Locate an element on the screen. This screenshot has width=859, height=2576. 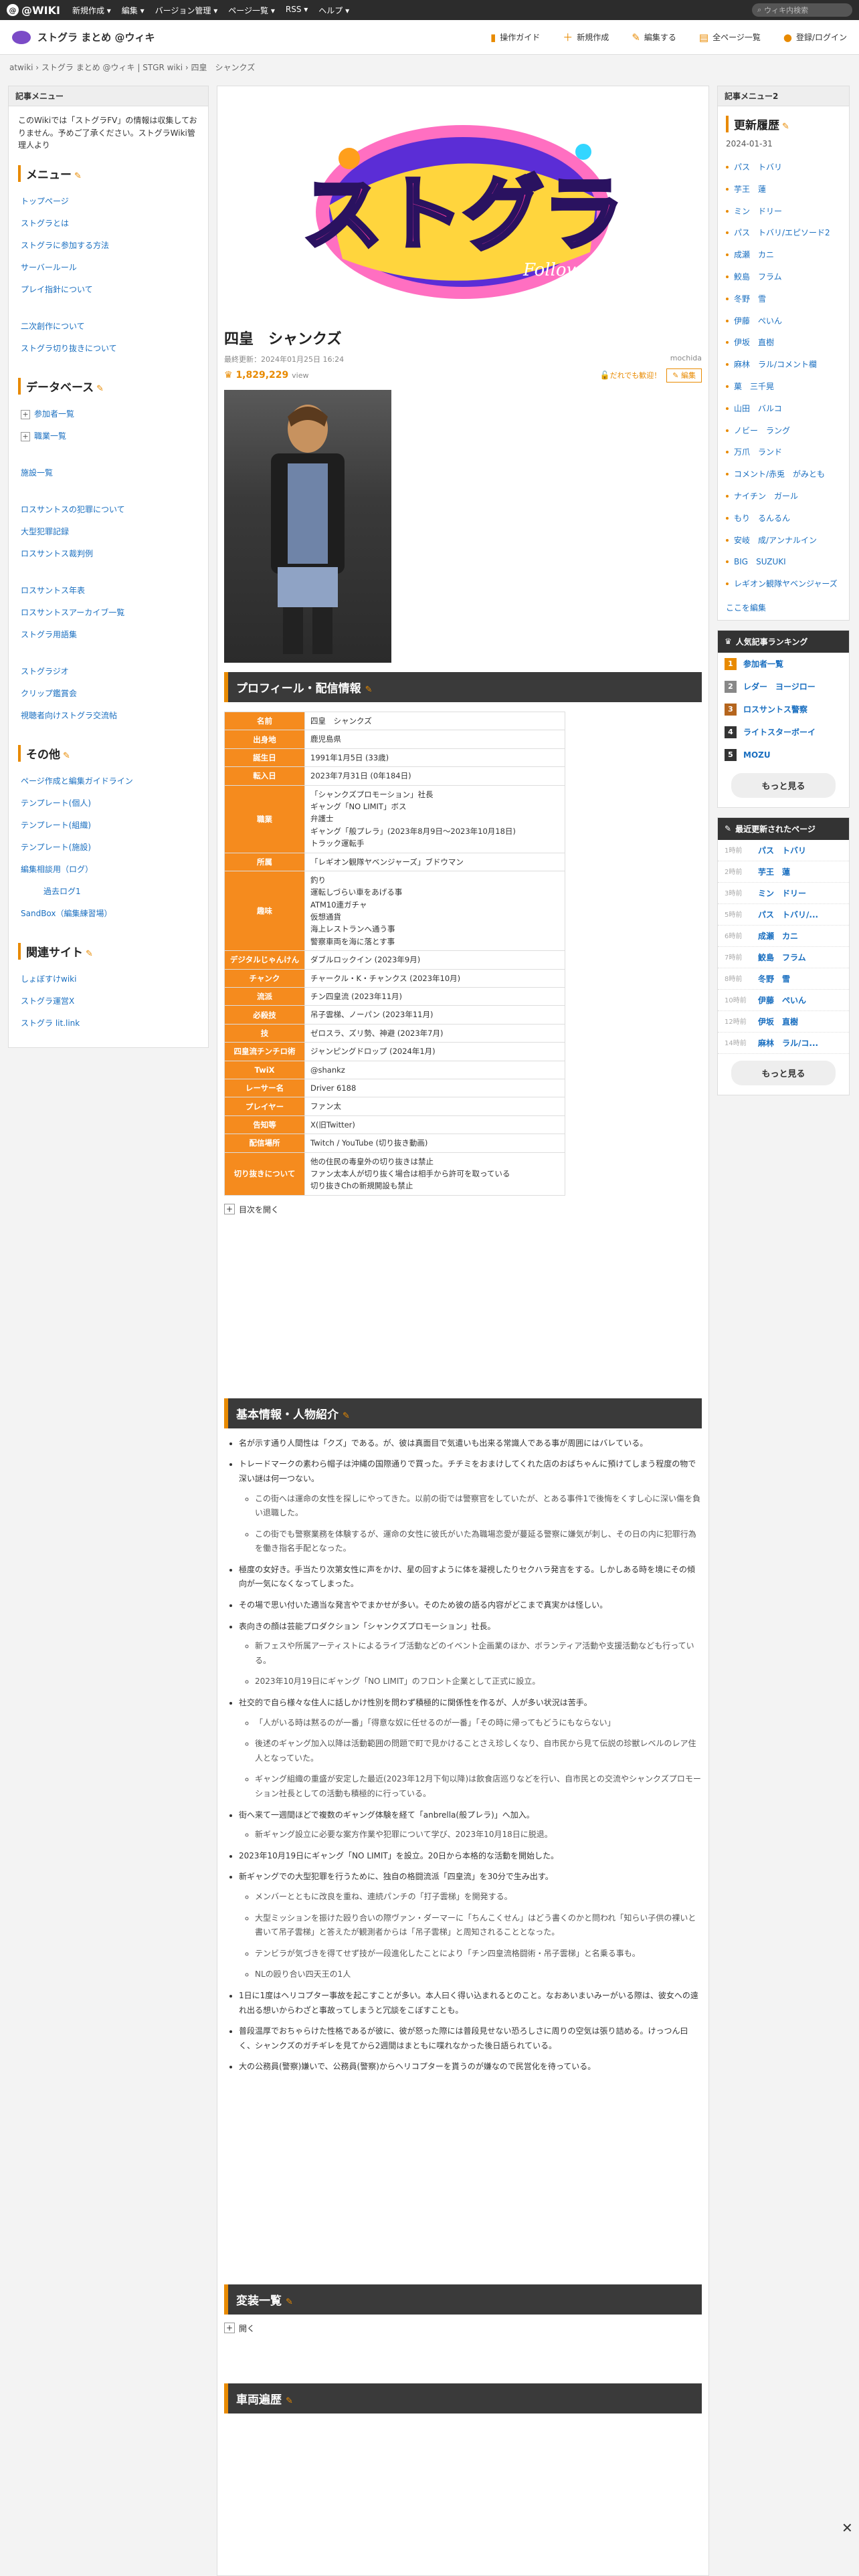
ranking-link: レダー ヨージロー is located at coordinates (779, 686).